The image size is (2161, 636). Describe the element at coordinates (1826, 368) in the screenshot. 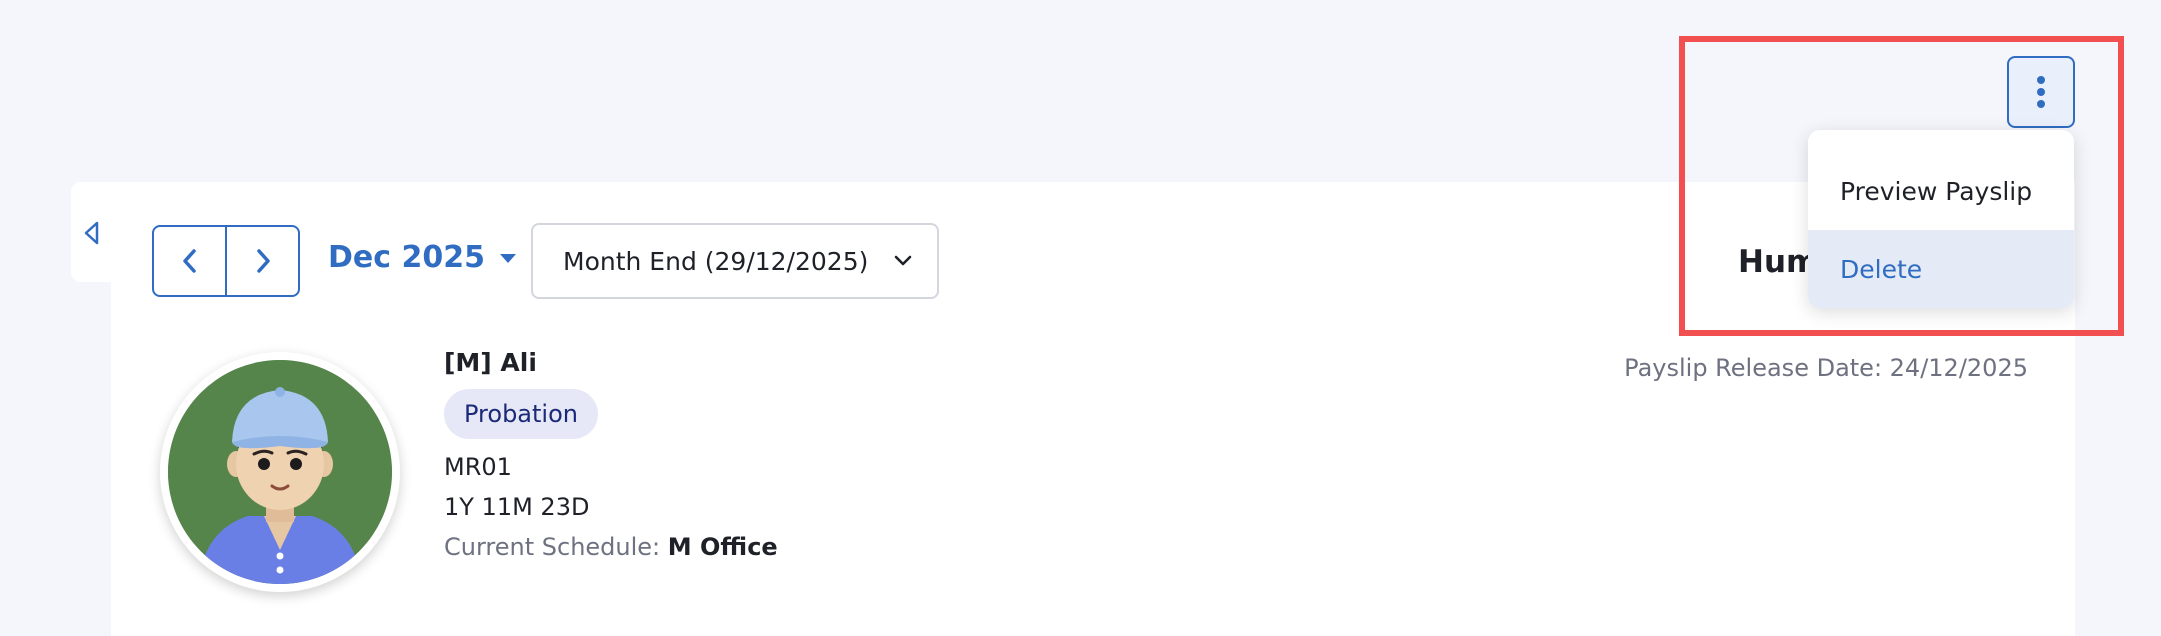

I see `payslip-release-date: Payslip Release Date: 24/12/2025` at that location.